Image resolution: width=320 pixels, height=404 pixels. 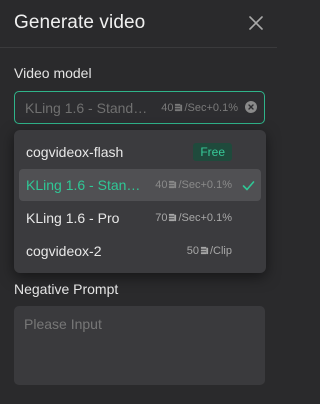 I want to click on video-model-select: KLing 1.6 - Standard 40/Sec+0.1%, so click(x=139, y=107).